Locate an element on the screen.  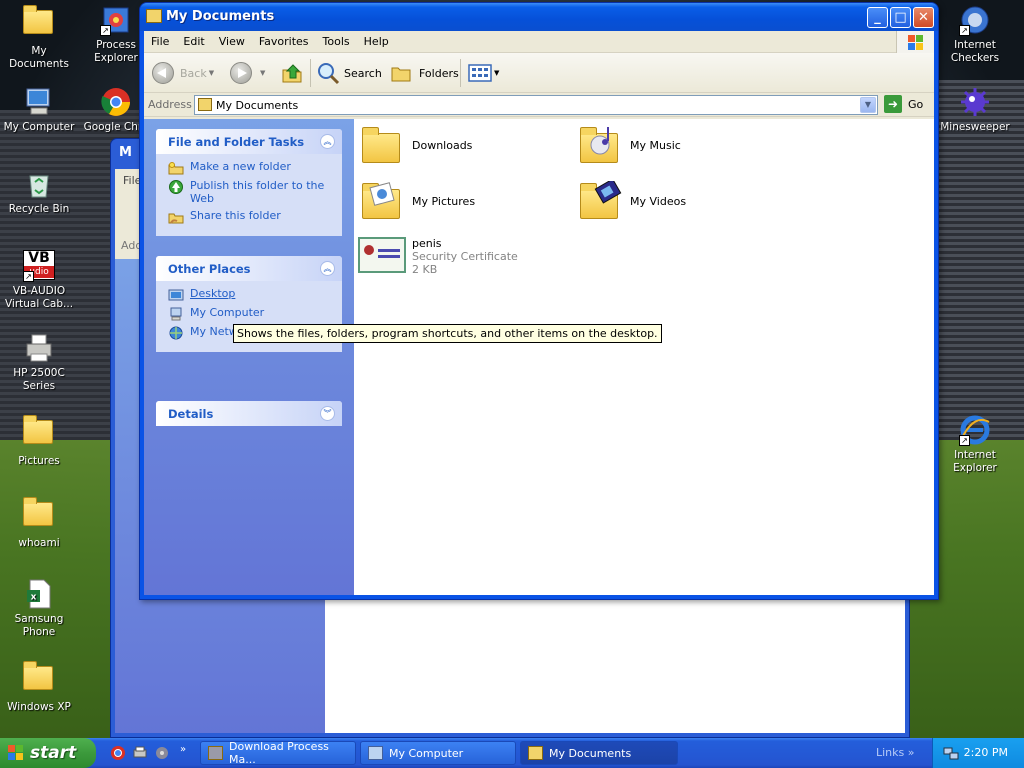
chevron-right-icon: » is located at coordinates (911, 752).